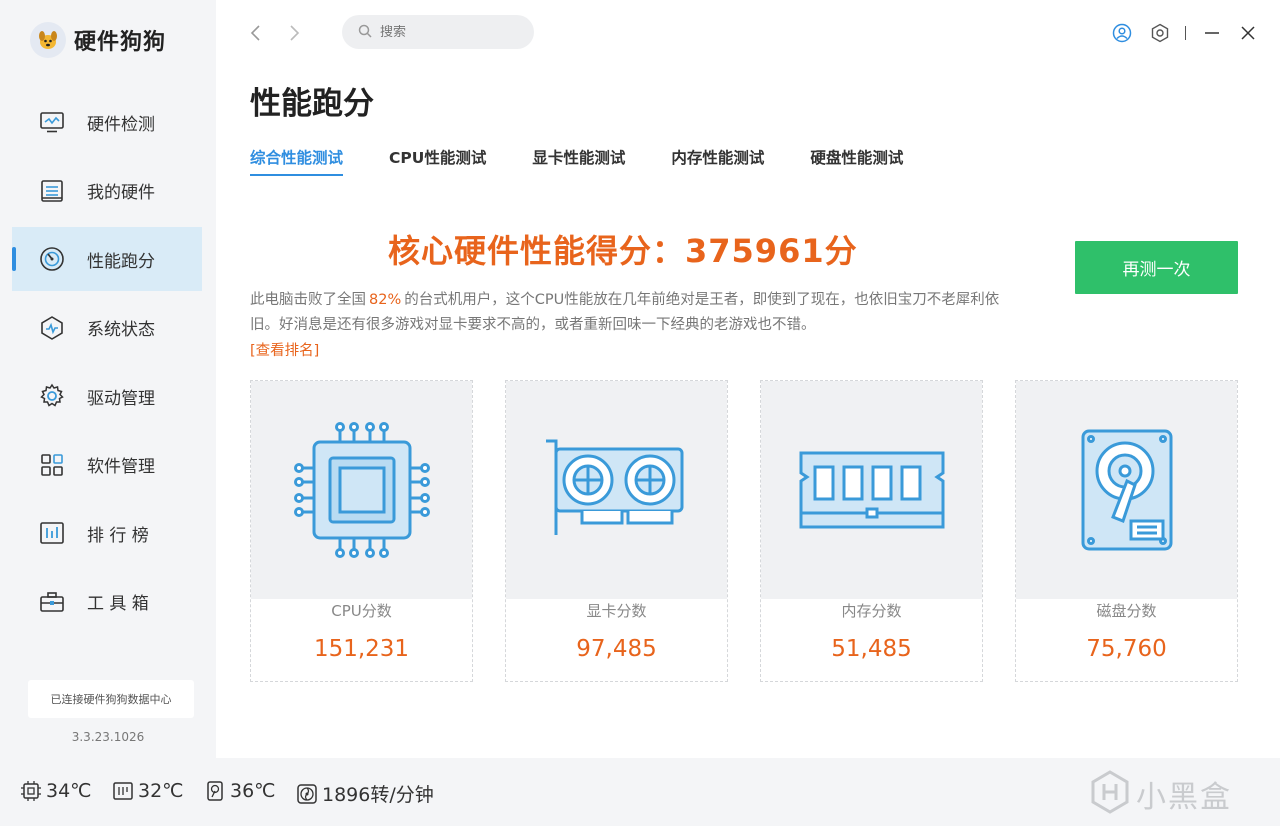 The image size is (1280, 826). What do you see at coordinates (1185, 33) in the screenshot?
I see `divider` at bounding box center [1185, 33].